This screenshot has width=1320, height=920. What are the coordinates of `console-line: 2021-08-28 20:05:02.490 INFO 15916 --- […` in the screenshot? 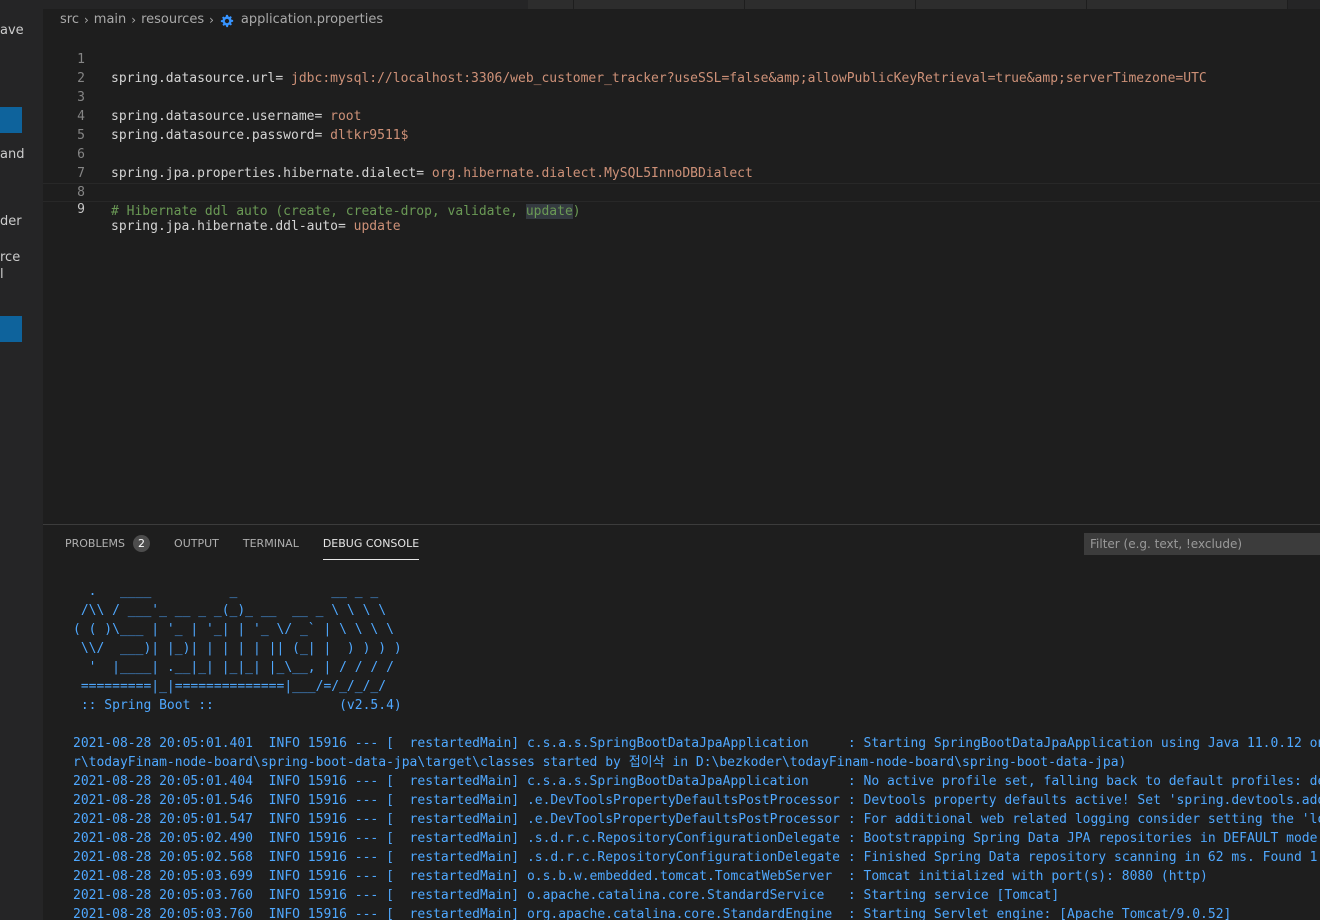 It's located at (696, 838).